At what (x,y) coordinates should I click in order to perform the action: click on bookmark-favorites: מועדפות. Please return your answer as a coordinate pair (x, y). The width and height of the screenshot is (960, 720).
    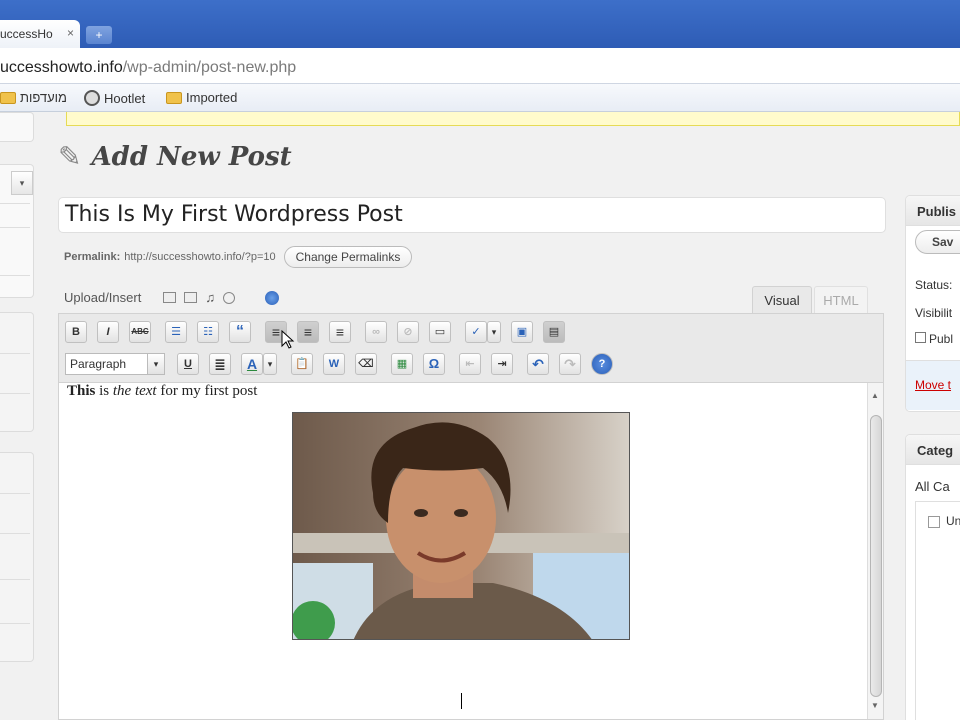
    Looking at the image, I should click on (33, 97).